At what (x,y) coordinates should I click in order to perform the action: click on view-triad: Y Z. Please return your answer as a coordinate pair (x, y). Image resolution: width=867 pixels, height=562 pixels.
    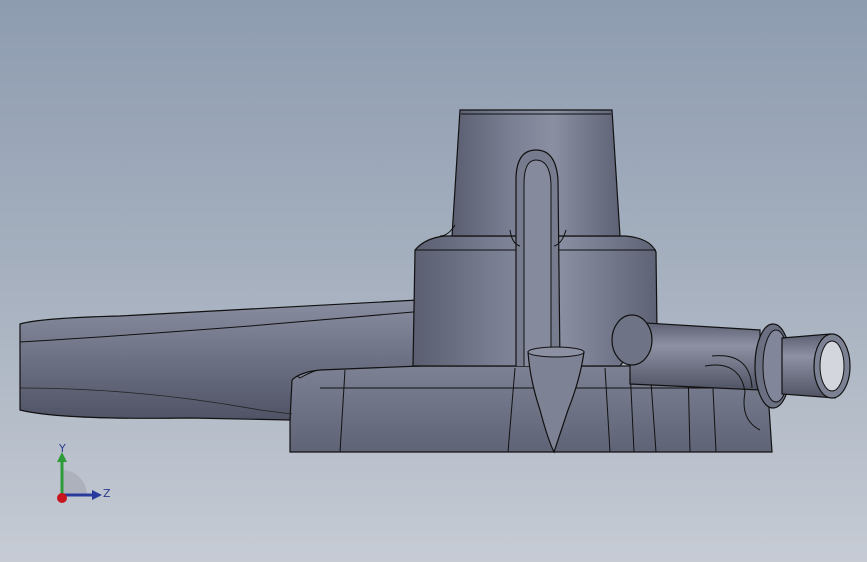
    Looking at the image, I should click on (80, 475).